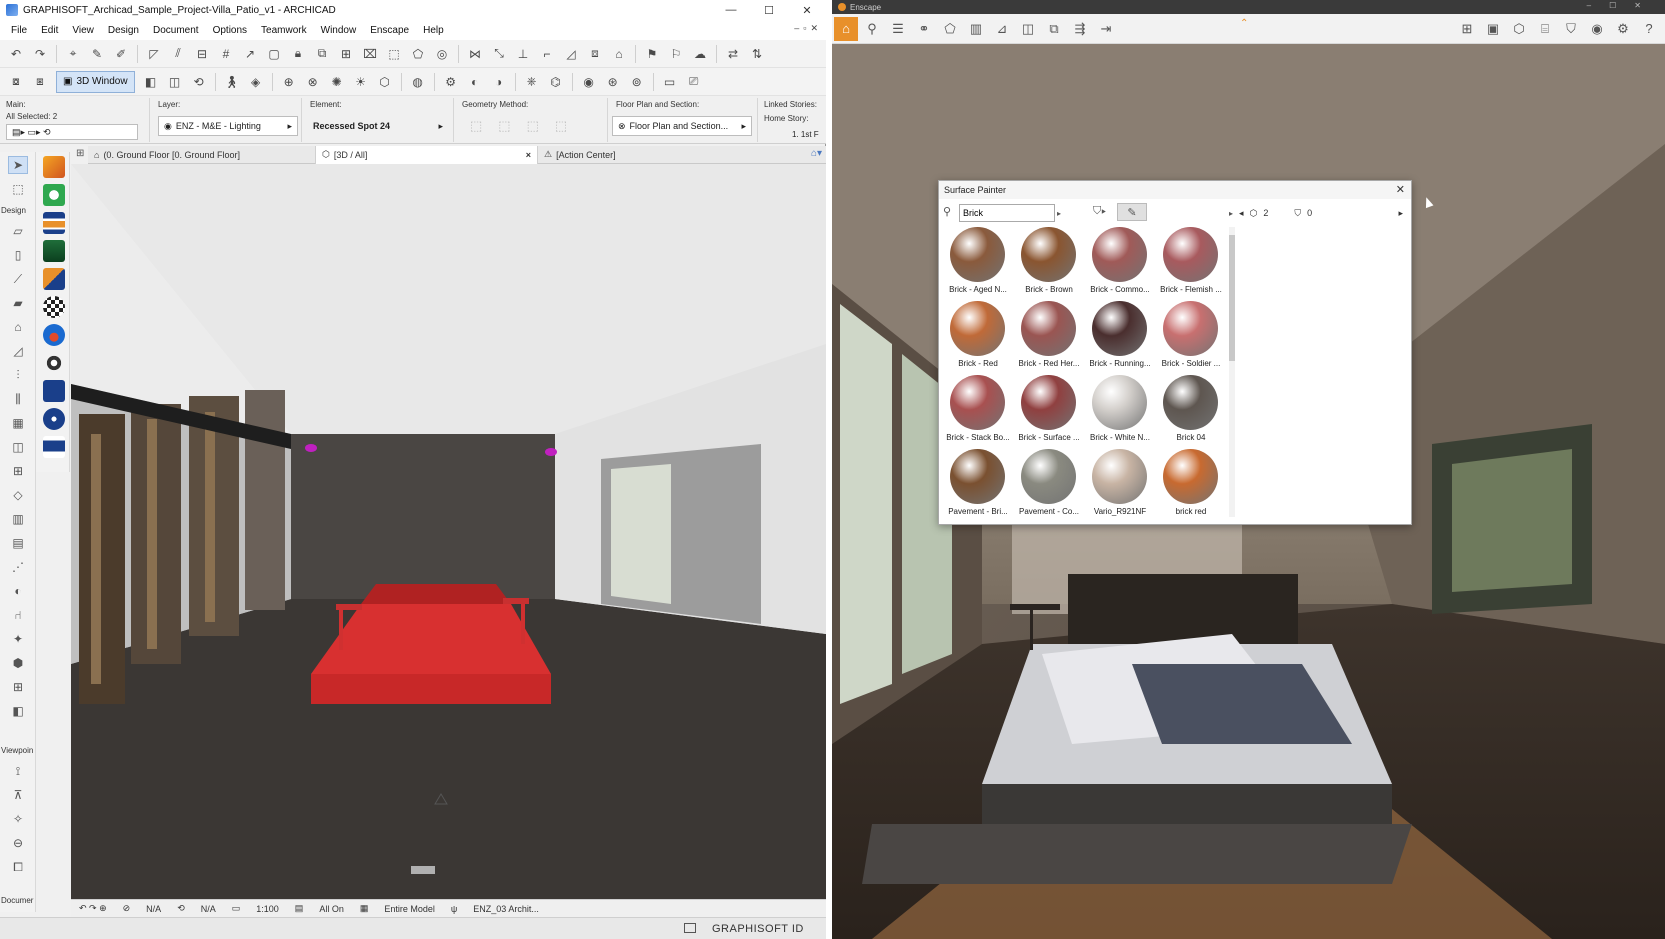 This screenshot has width=1665, height=939. Describe the element at coordinates (73, 54) in the screenshot. I see `pet-palette-icon: ⌖` at that location.